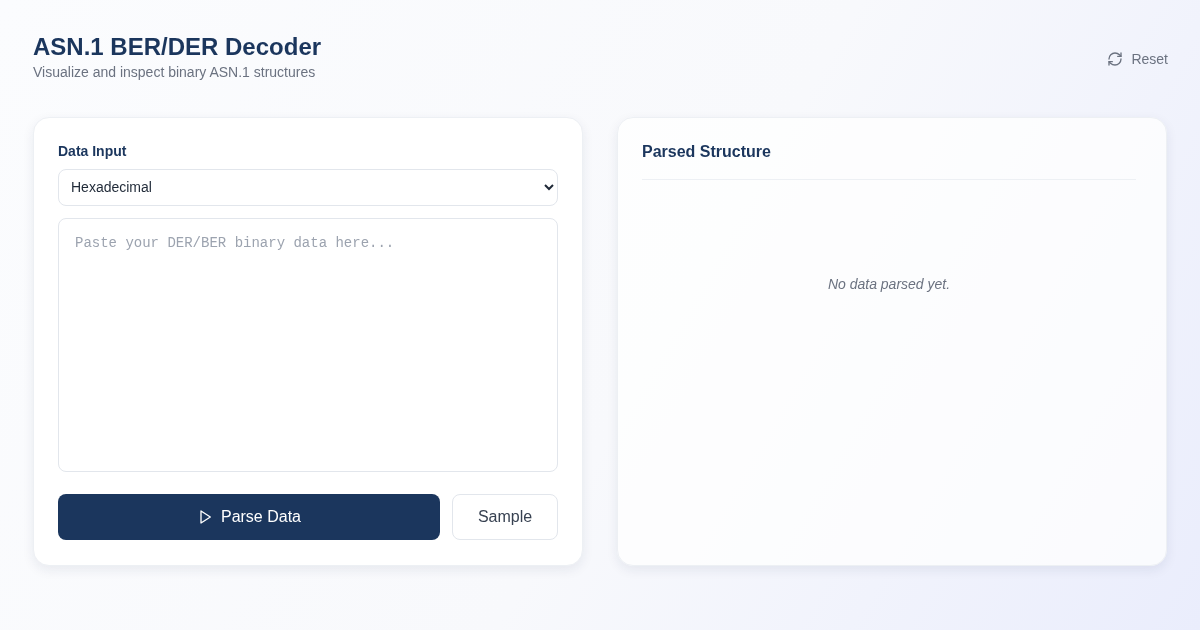 Image resolution: width=1200 pixels, height=630 pixels. Describe the element at coordinates (1137, 59) in the screenshot. I see `reset-button: Reset` at that location.